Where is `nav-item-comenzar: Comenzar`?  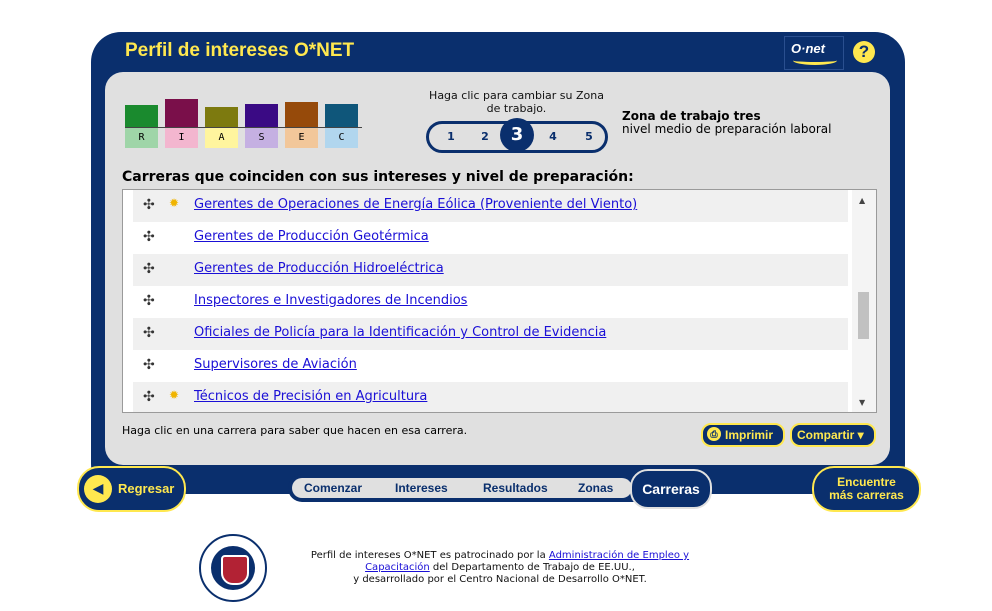
nav-item-comenzar: Comenzar is located at coordinates (333, 488).